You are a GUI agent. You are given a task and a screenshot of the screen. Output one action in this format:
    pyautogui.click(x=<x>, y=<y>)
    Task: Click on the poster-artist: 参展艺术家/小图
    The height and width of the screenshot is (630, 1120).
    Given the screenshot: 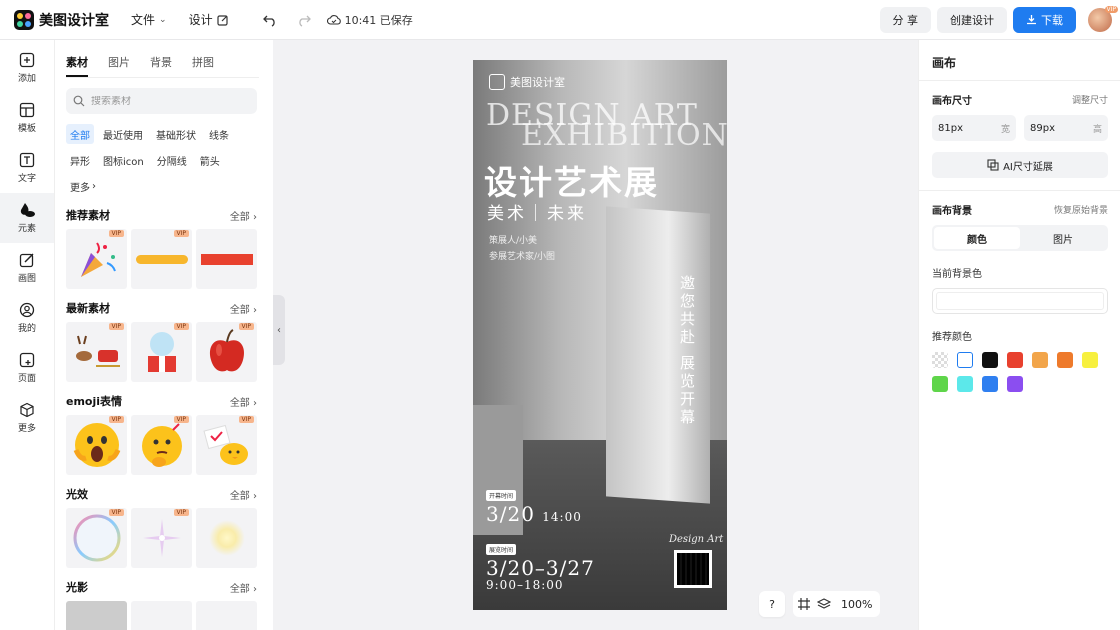 What is the action you would take?
    pyautogui.click(x=522, y=257)
    